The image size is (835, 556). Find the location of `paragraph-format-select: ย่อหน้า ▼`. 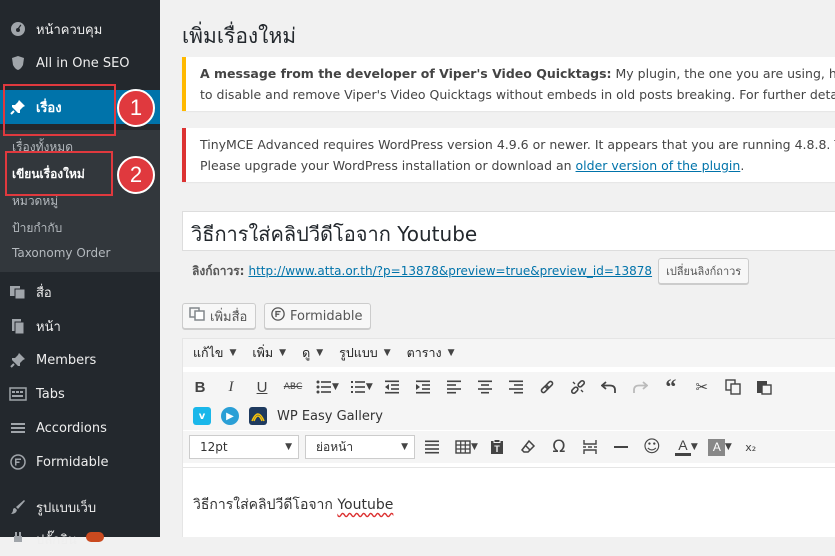

paragraph-format-select: ย่อหน้า ▼ is located at coordinates (360, 447).